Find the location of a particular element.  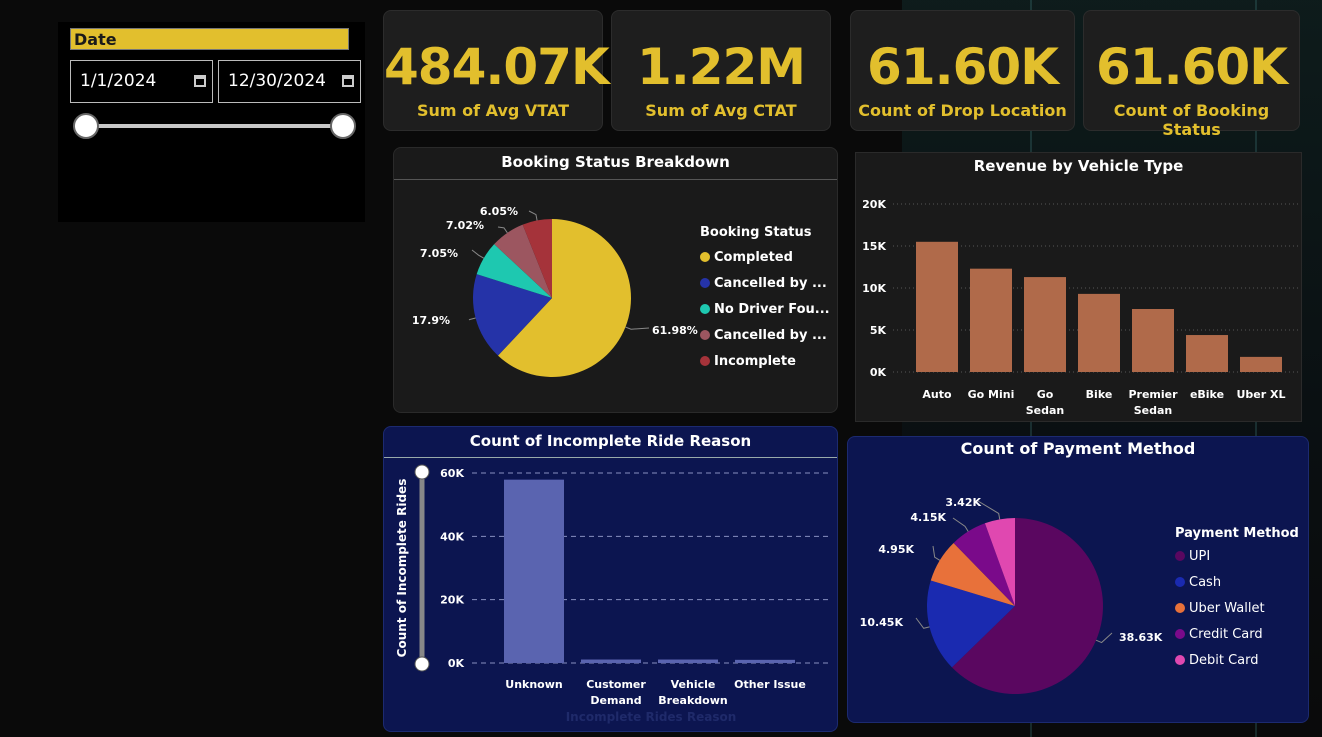

kpi-value: 484.07K is located at coordinates (497, 67).